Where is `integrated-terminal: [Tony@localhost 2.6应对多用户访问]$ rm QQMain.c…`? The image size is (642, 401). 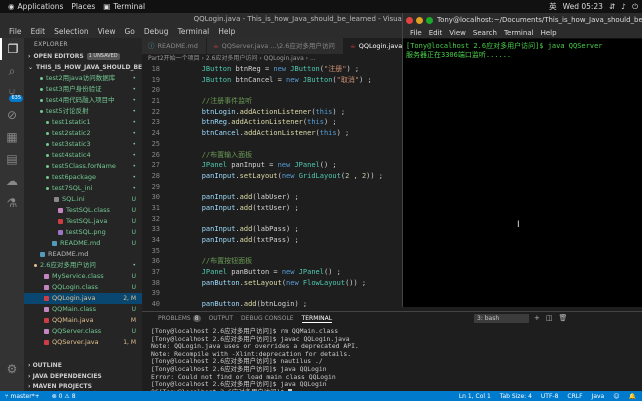 integrated-terminal: [Tony@localhost 2.6应对多用户访问]$ rm QQMain.c… is located at coordinates (392, 360).